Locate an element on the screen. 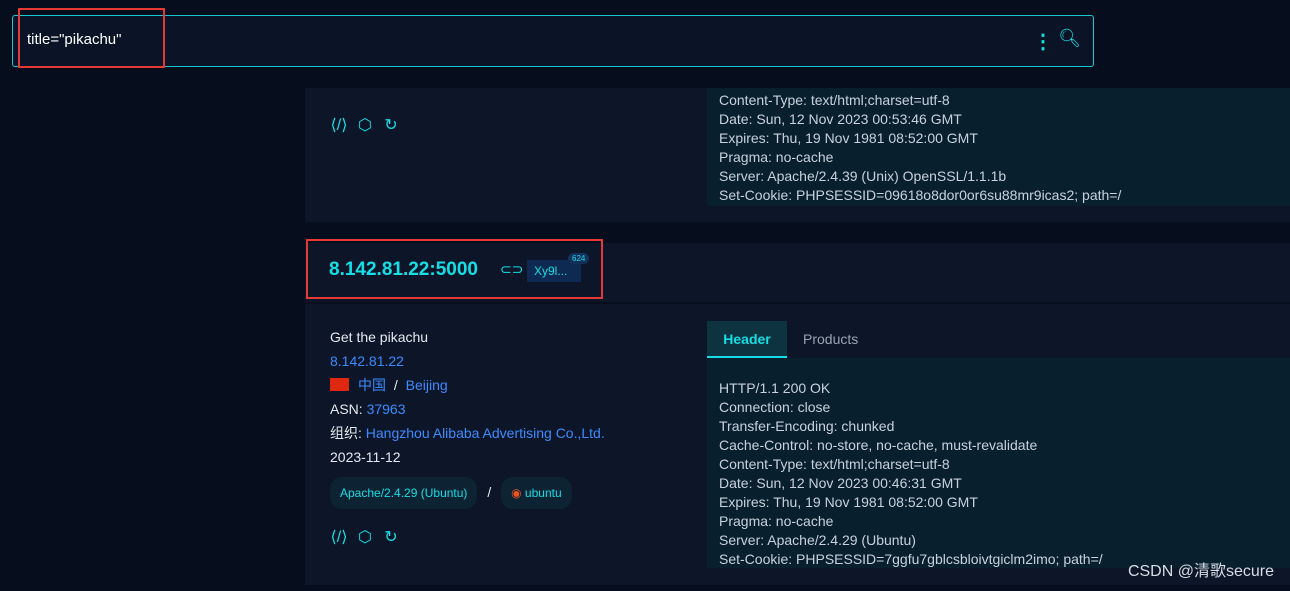  date: 2023-11-12 is located at coordinates (365, 457).